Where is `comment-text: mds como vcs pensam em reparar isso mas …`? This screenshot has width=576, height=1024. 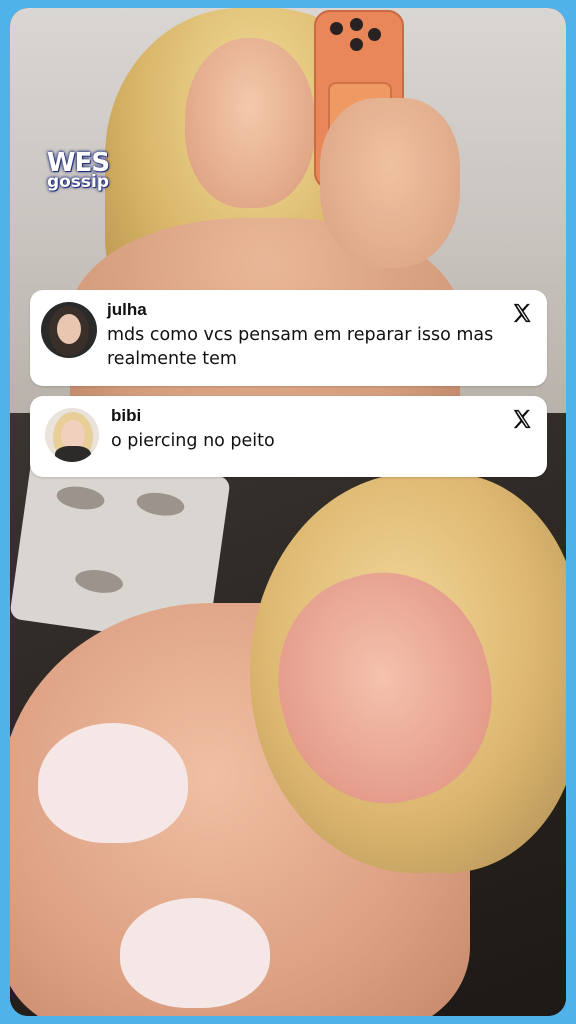 comment-text: mds como vcs pensam em reparar isso mas … is located at coordinates (300, 347).